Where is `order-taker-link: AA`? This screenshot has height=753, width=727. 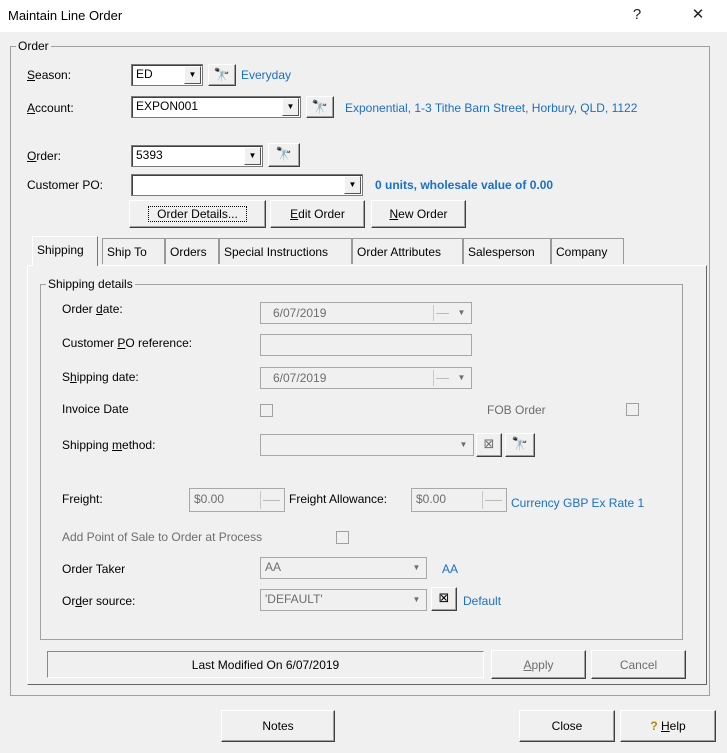 order-taker-link: AA is located at coordinates (450, 569).